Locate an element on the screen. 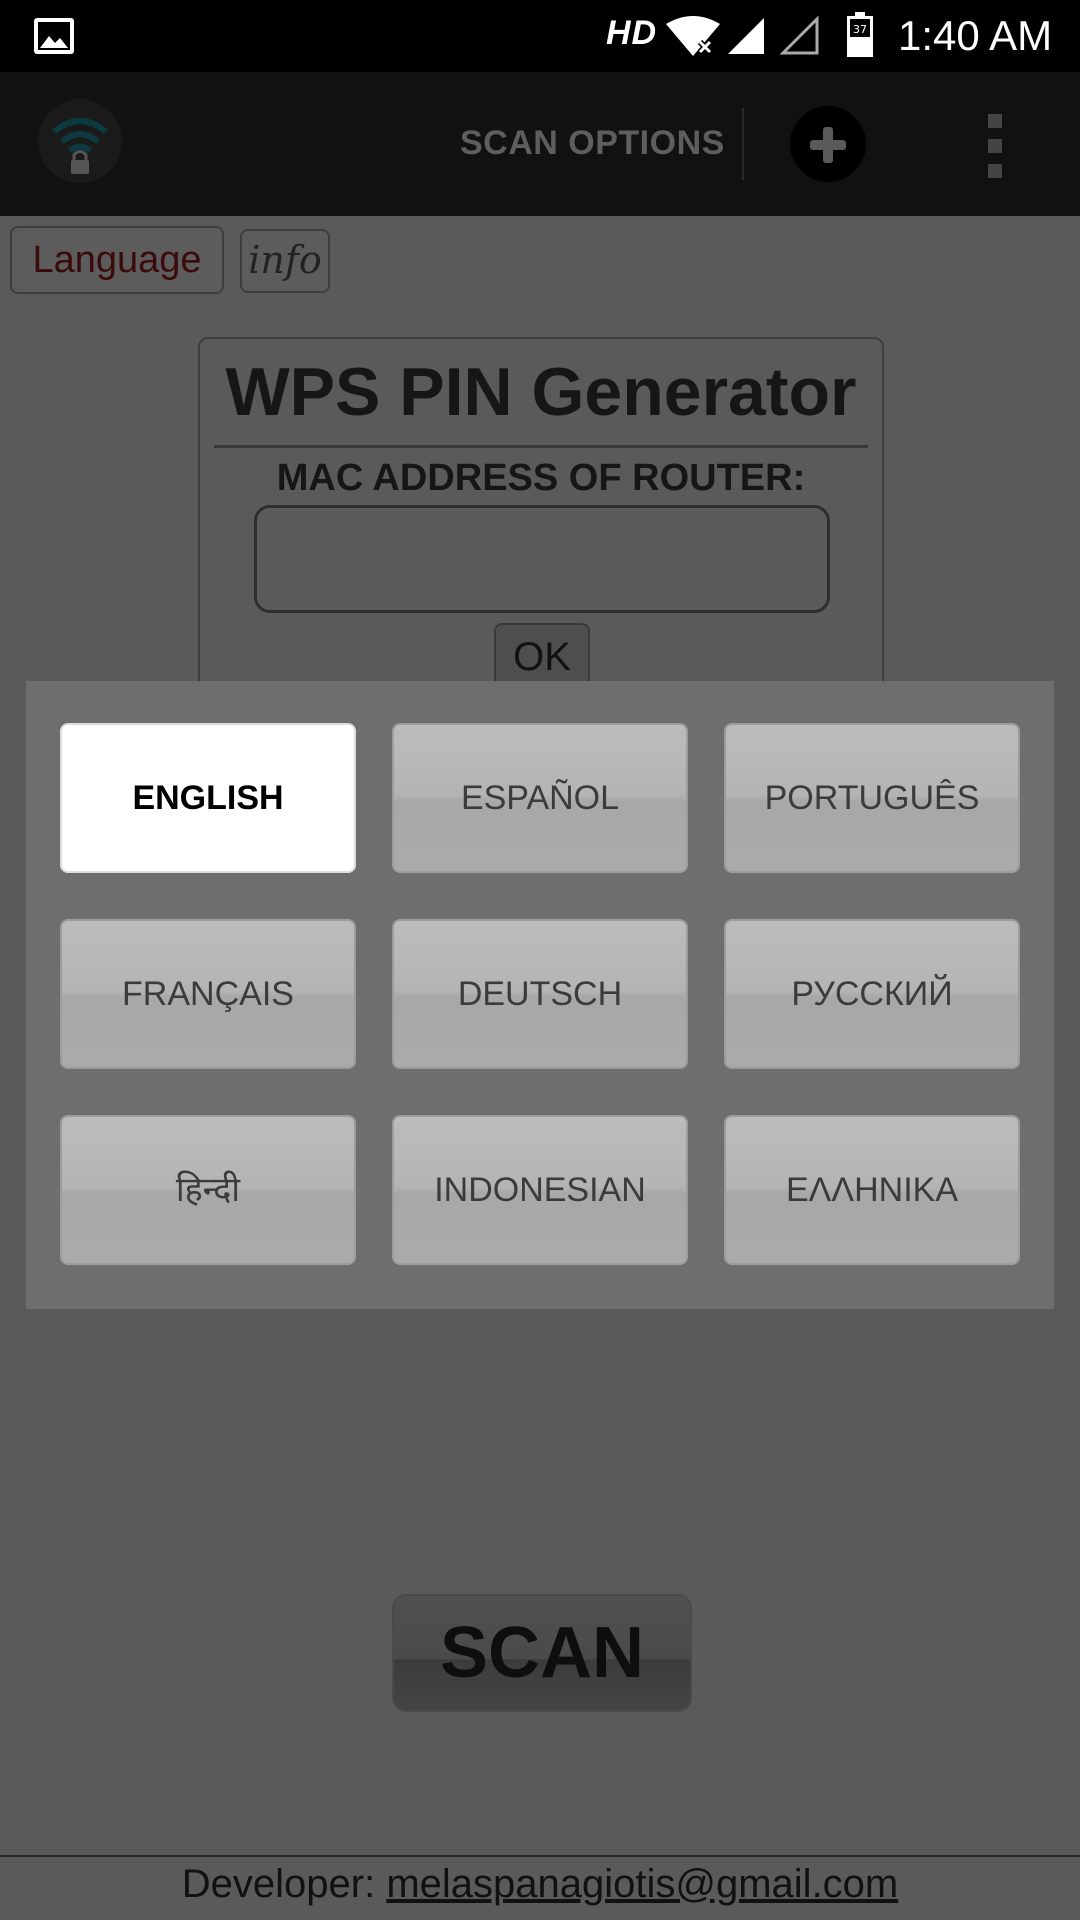  cell-signal-empty-icon is located at coordinates (799, 35).